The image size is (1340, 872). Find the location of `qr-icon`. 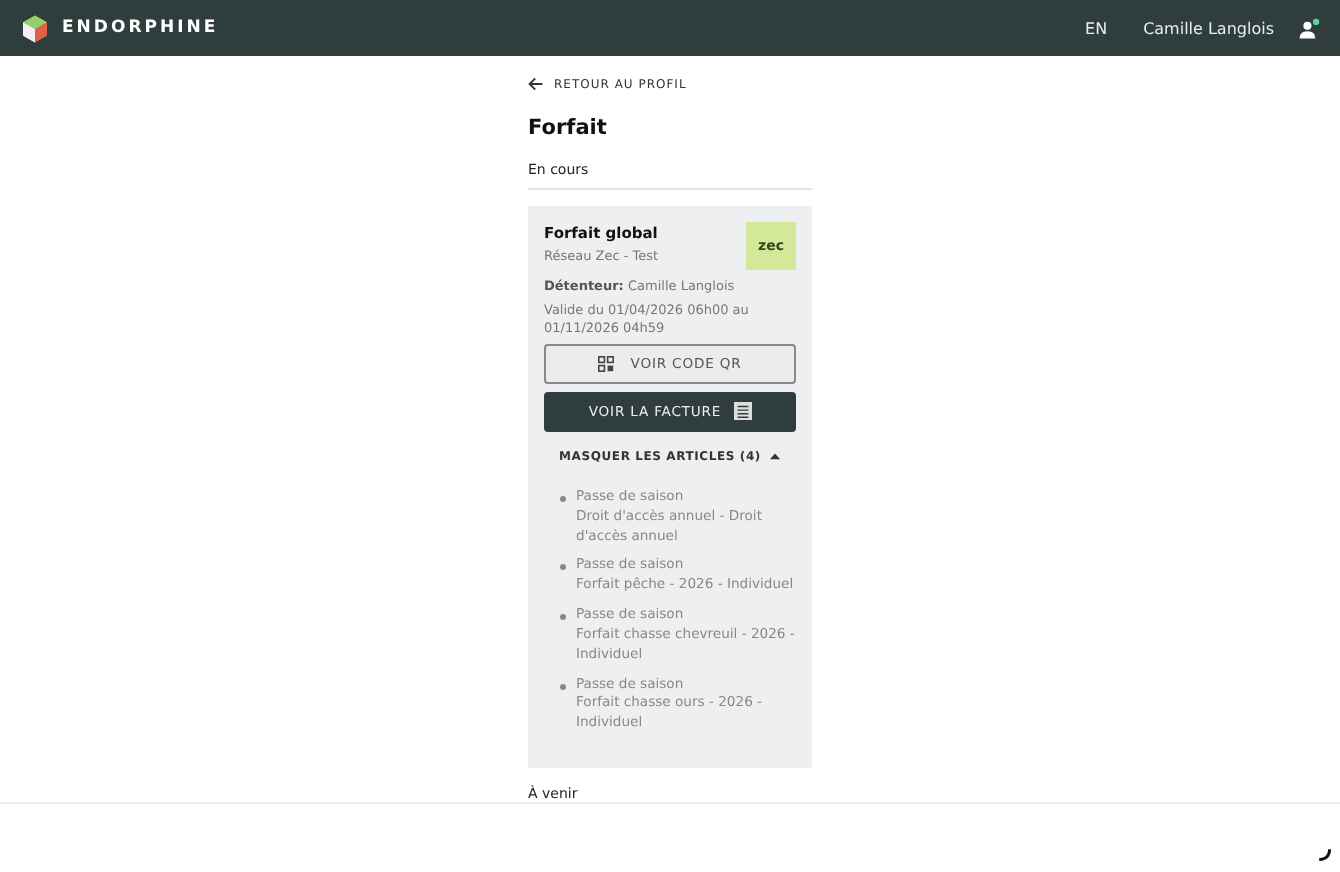

qr-icon is located at coordinates (606, 363).